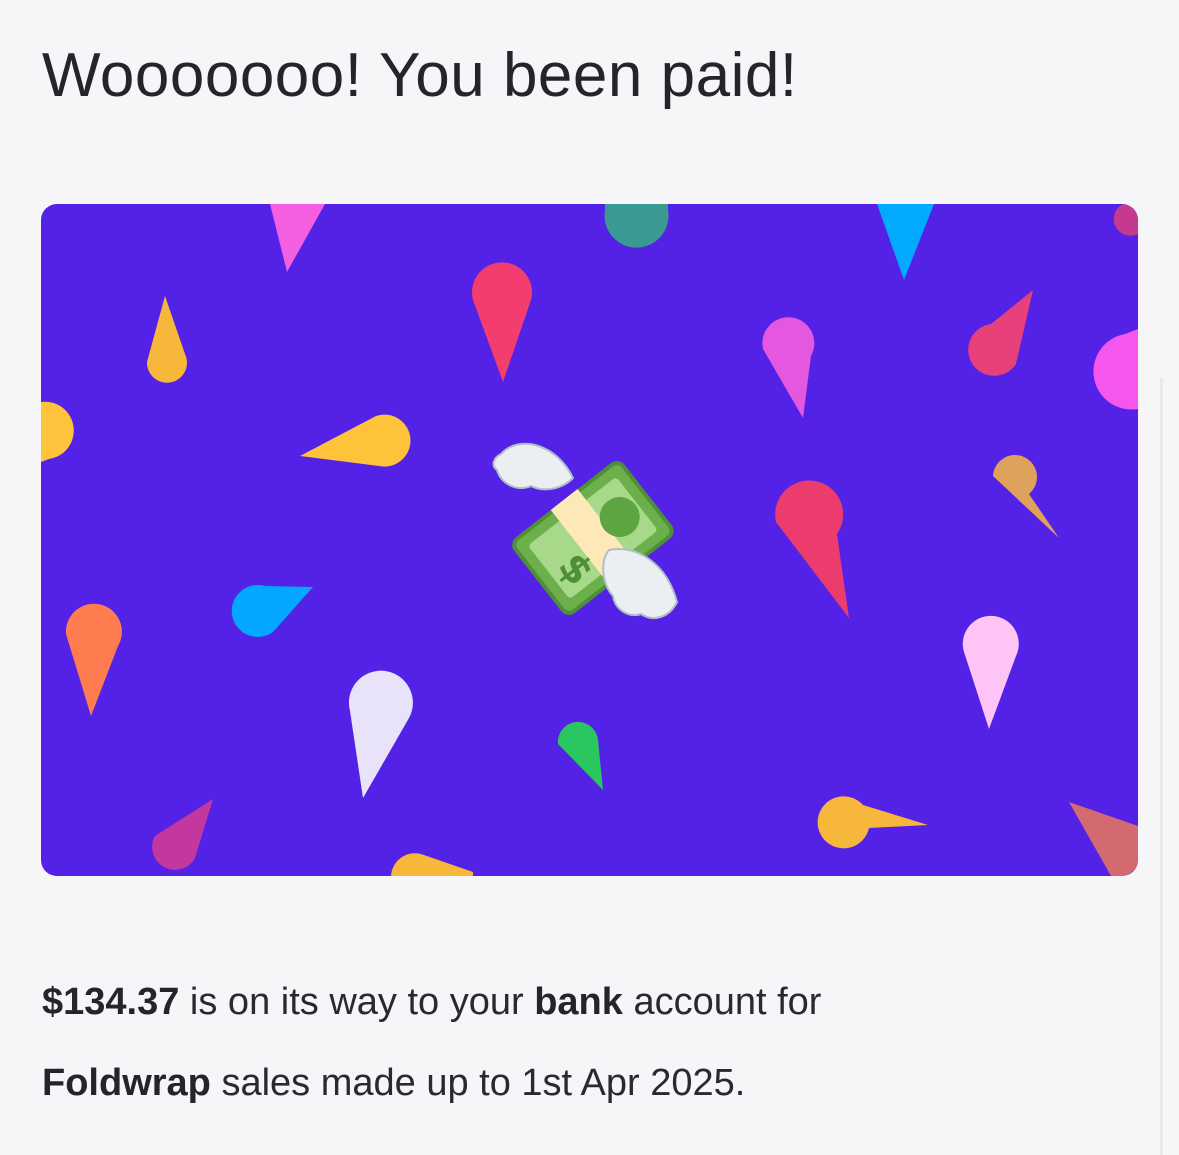  What do you see at coordinates (111, 1002) in the screenshot?
I see `payout-amount: $134.37` at bounding box center [111, 1002].